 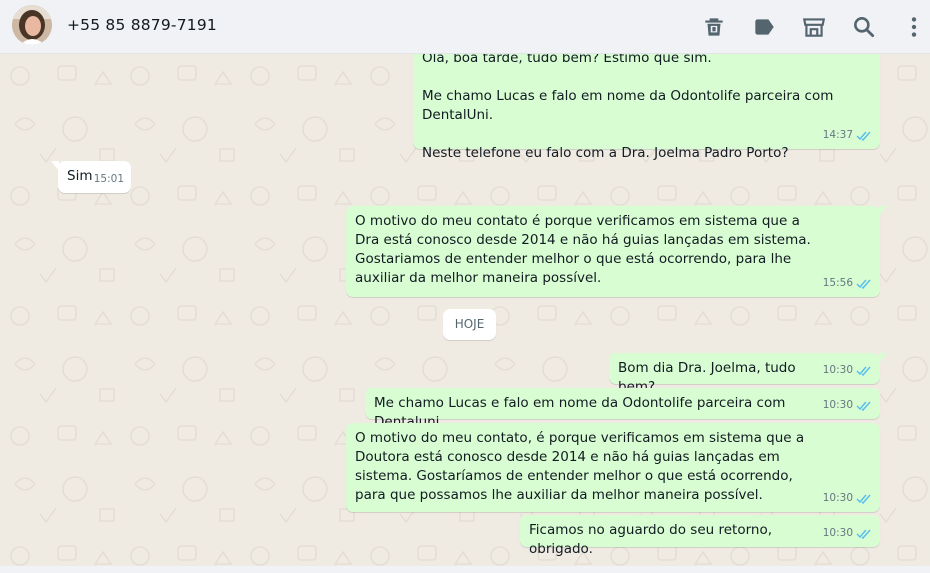 I want to click on contact-avatar, so click(x=32, y=25).